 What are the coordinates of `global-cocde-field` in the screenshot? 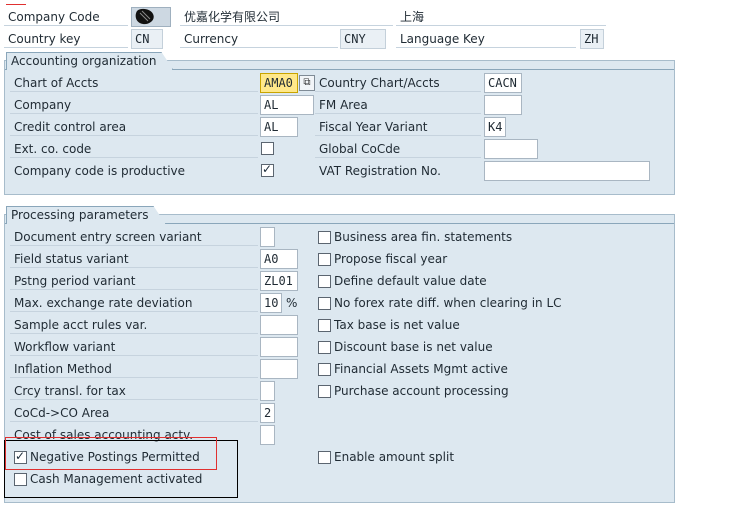 It's located at (511, 149).